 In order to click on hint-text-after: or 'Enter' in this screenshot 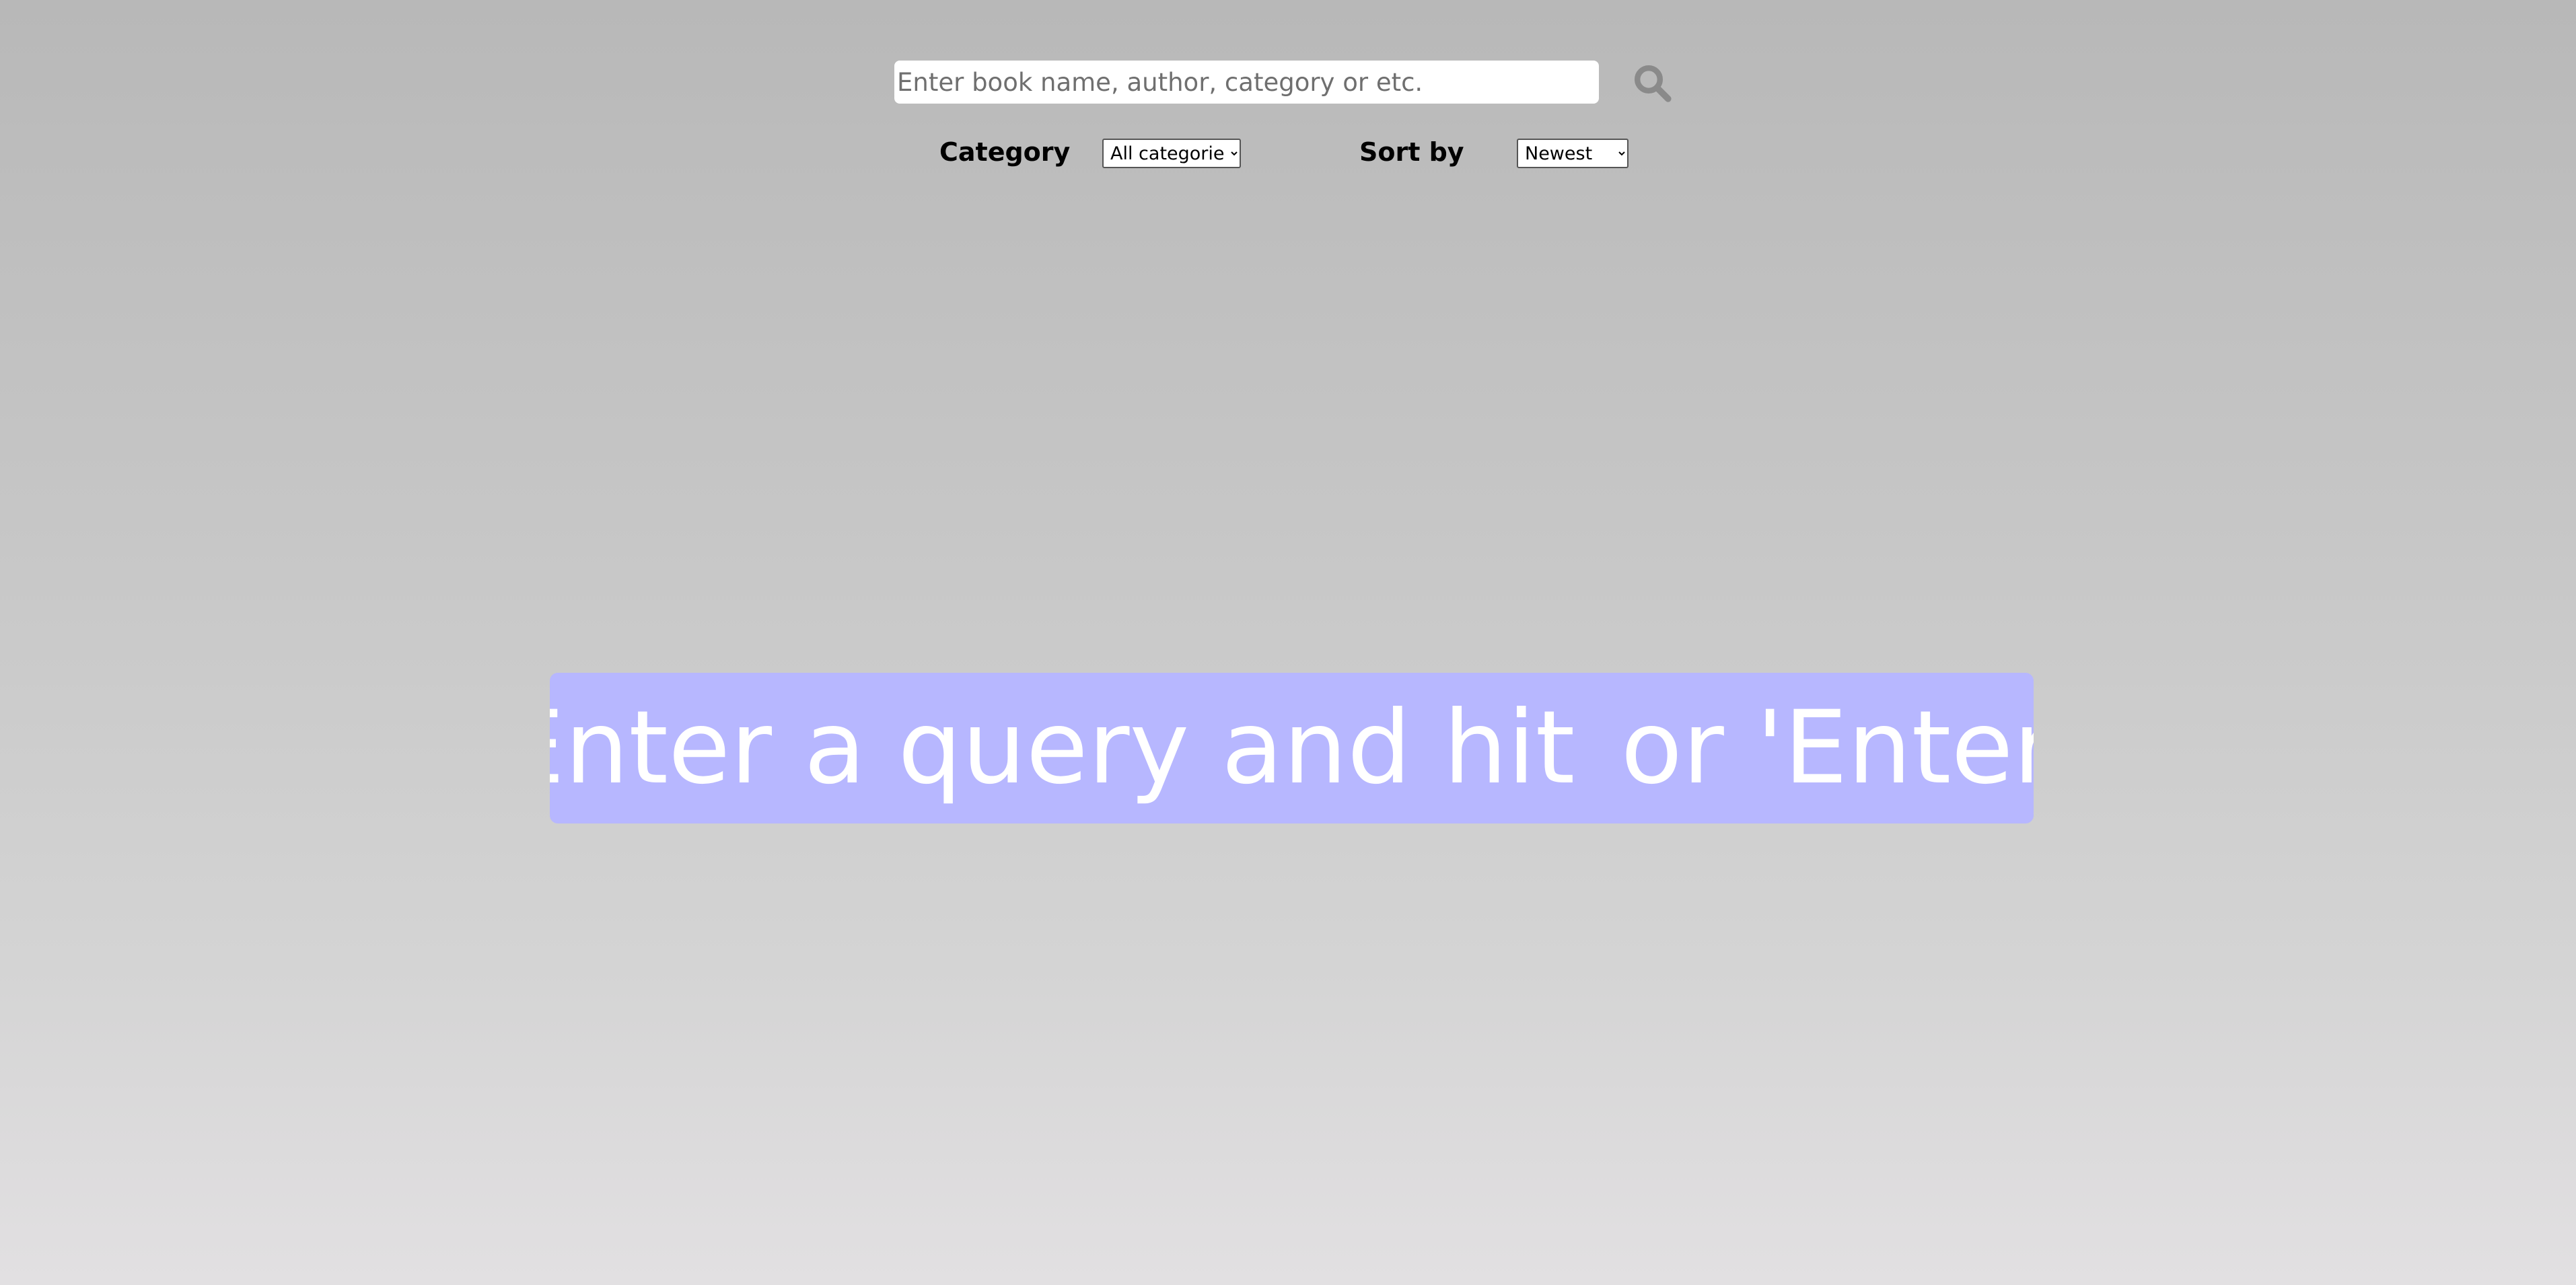, I will do `click(1827, 748)`.